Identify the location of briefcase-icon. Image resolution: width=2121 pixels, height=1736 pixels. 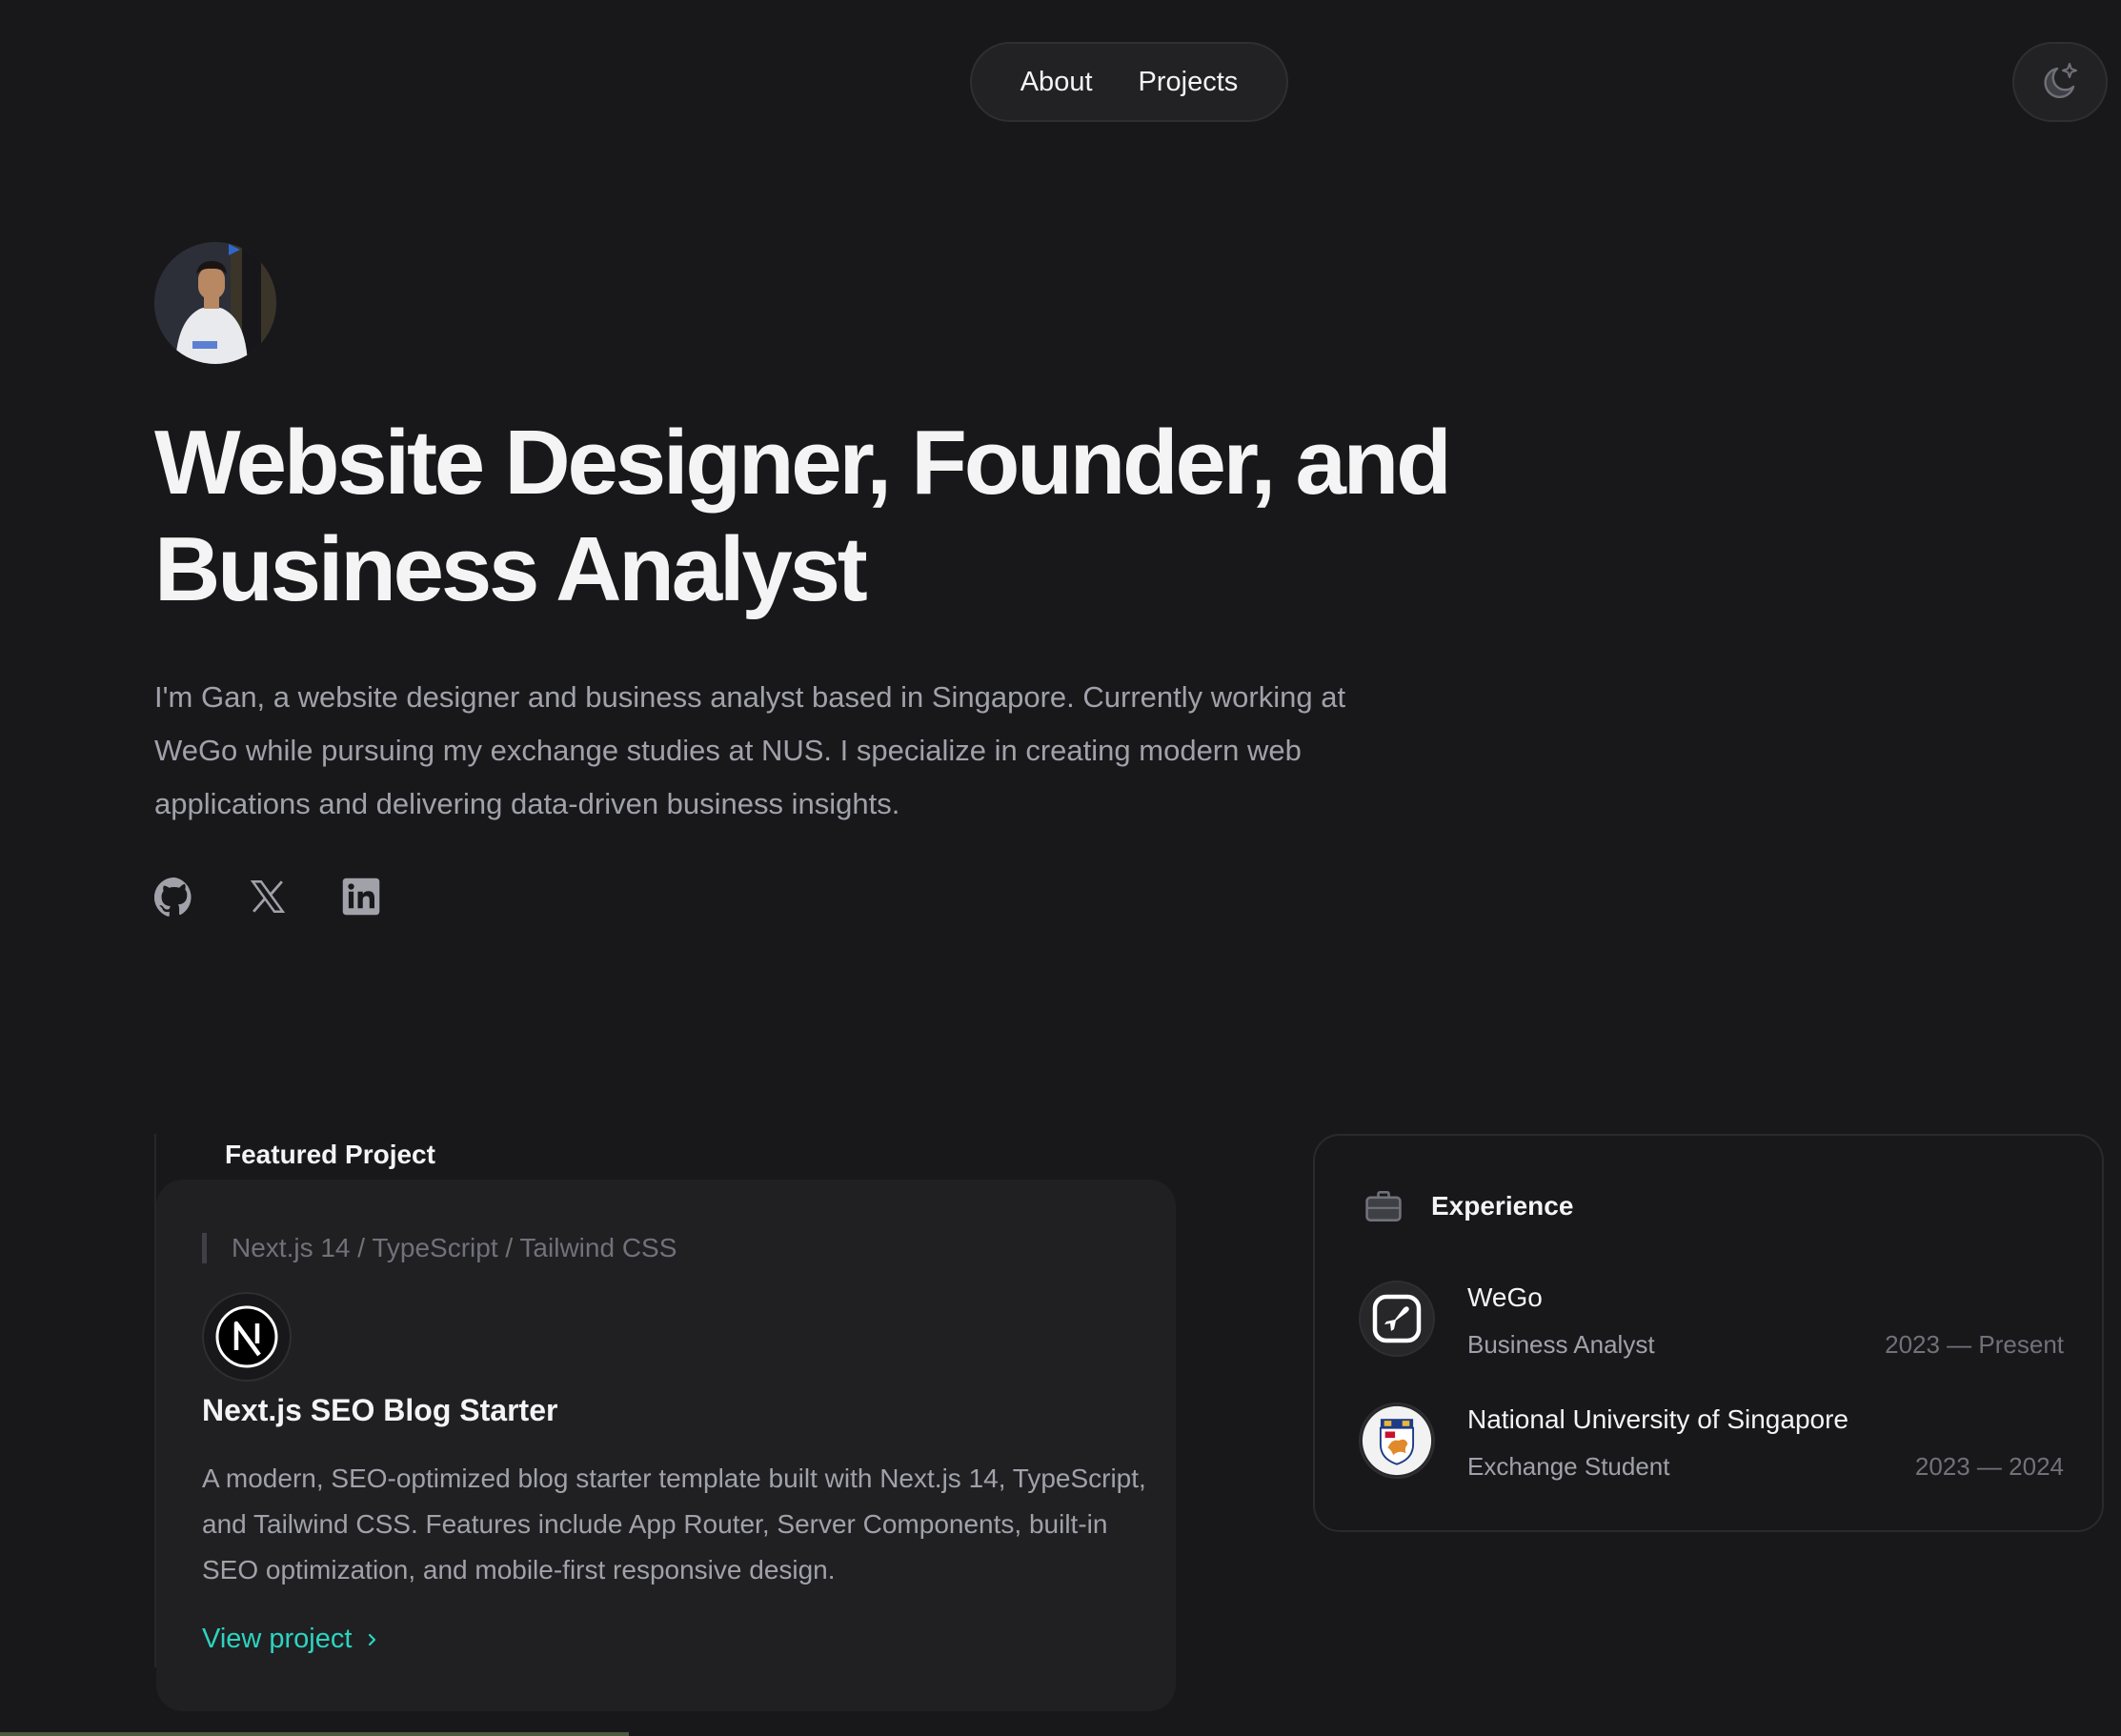
(1383, 1206).